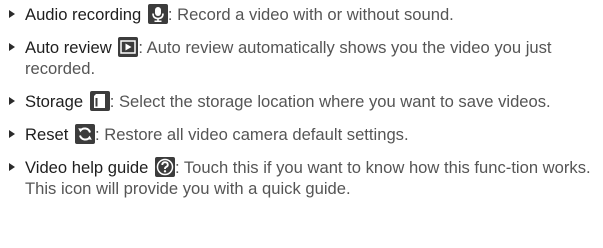 The height and width of the screenshot is (248, 603). I want to click on reset-arrows-icon, so click(84, 134).